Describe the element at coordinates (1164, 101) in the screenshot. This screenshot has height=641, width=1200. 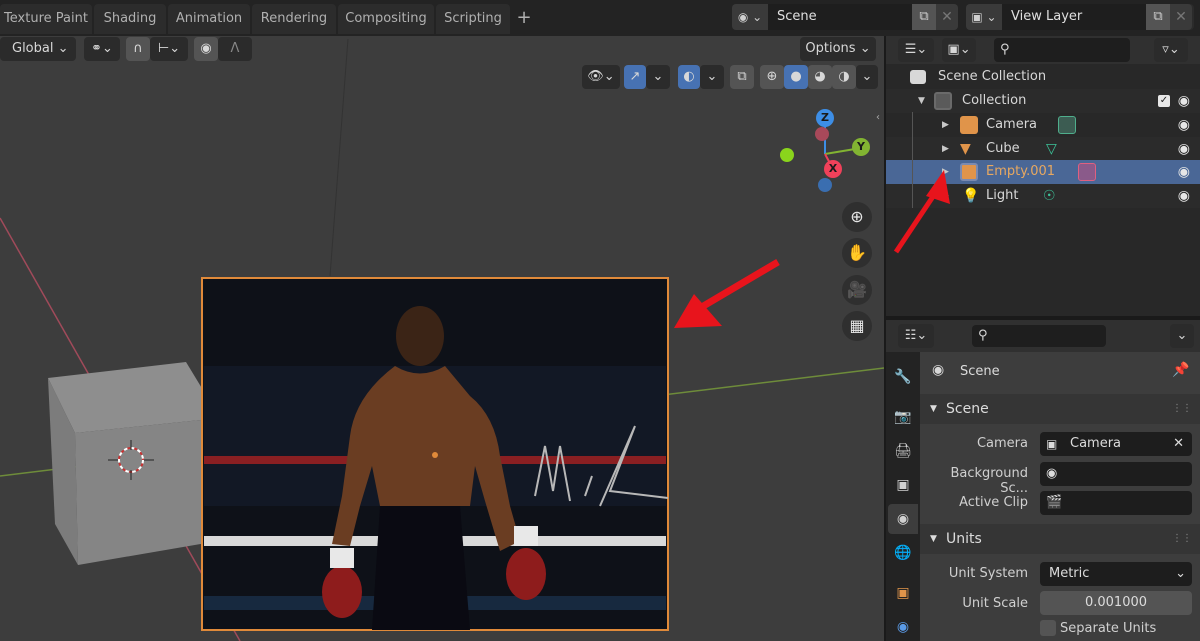
I see `exclude-checkbox: ✓` at that location.